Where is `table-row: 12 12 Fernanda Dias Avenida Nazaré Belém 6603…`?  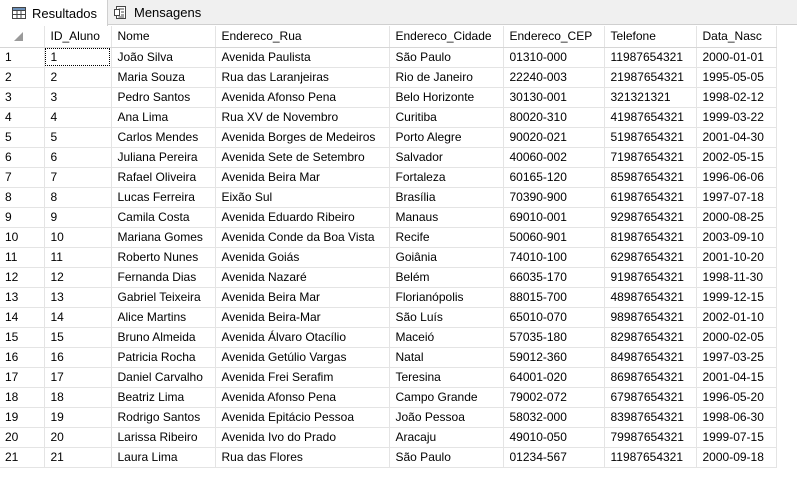 table-row: 12 12 Fernanda Dias Avenida Nazaré Belém 6603… is located at coordinates (388, 277).